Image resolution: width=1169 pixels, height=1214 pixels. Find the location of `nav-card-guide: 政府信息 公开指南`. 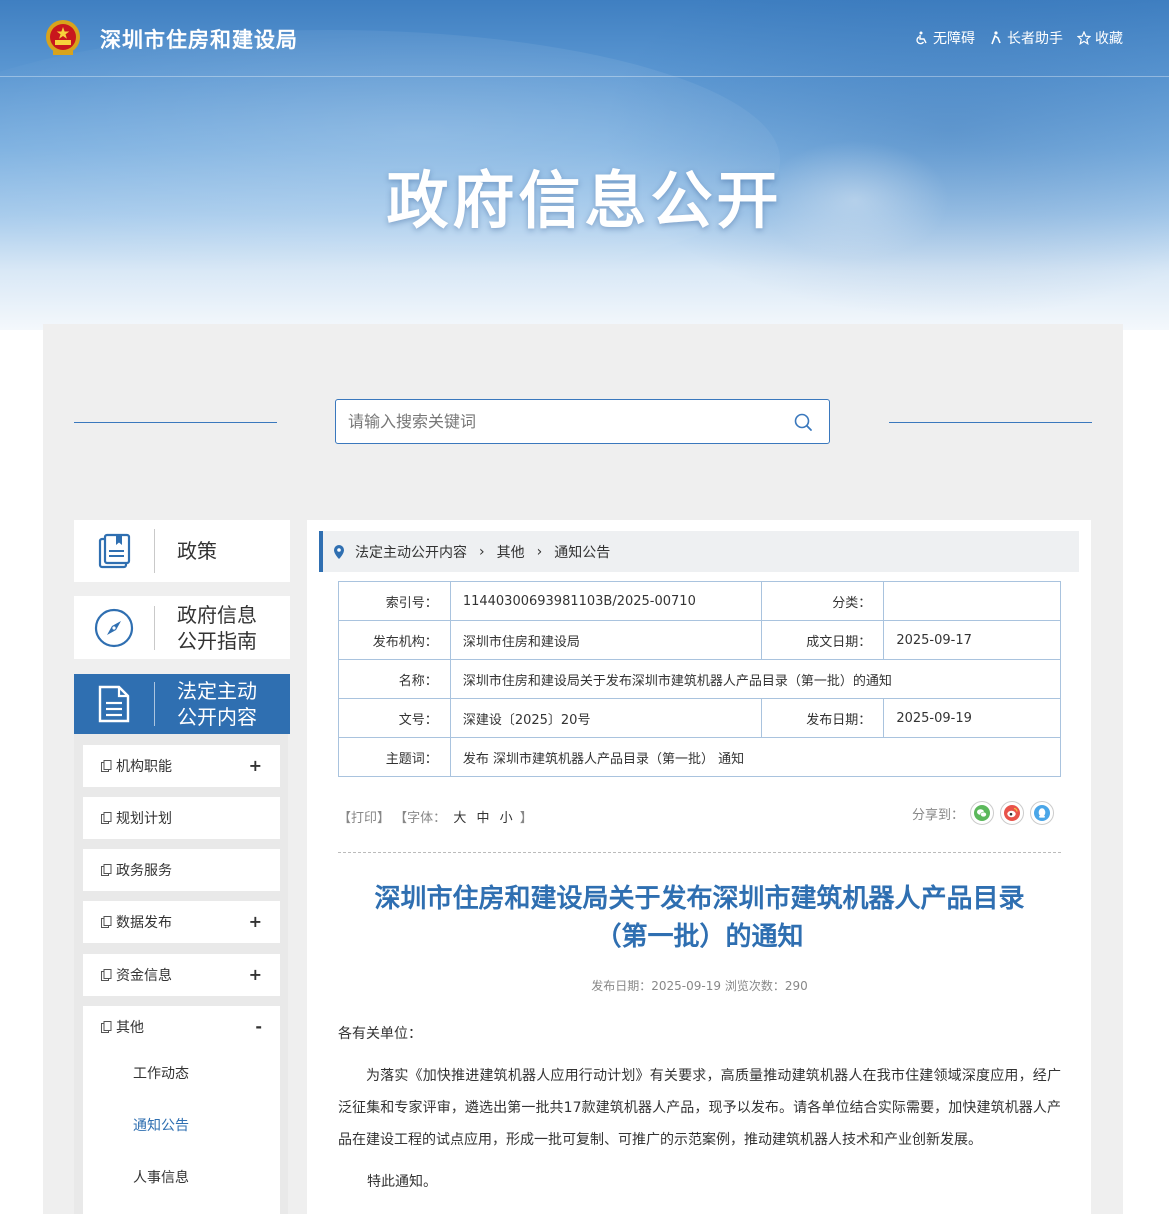

nav-card-guide: 政府信息 公开指南 is located at coordinates (182, 627).